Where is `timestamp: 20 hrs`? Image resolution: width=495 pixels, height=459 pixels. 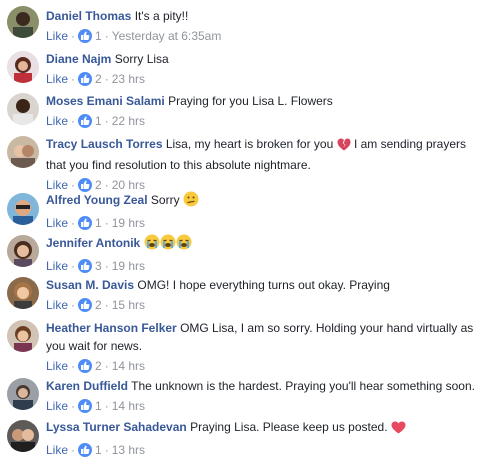
timestamp: 20 hrs is located at coordinates (128, 185).